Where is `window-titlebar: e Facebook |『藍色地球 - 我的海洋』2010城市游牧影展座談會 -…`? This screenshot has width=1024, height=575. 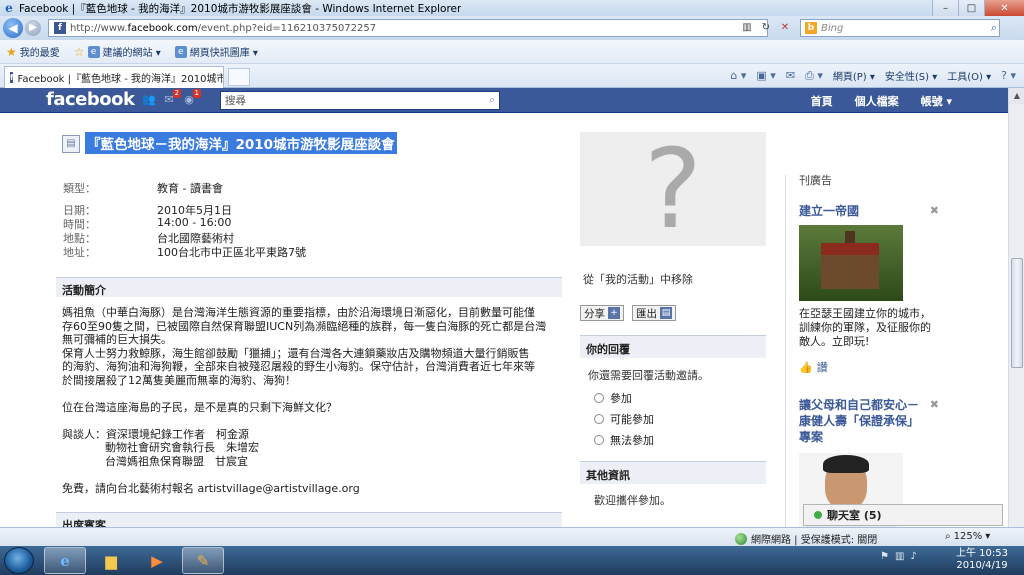 window-titlebar: e Facebook |『藍色地球 - 我的海洋』2010城市游牧影展座談會 -… is located at coordinates (512, 8).